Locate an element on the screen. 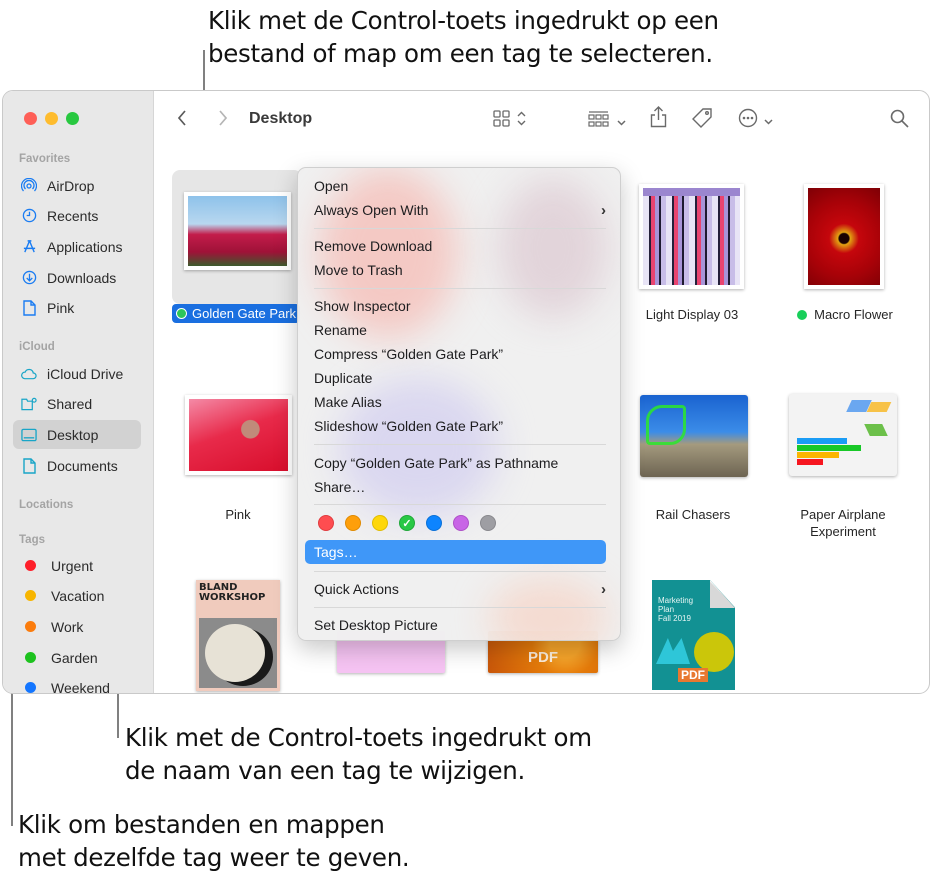  sidebar-item-recents: Recents is located at coordinates (77, 215).